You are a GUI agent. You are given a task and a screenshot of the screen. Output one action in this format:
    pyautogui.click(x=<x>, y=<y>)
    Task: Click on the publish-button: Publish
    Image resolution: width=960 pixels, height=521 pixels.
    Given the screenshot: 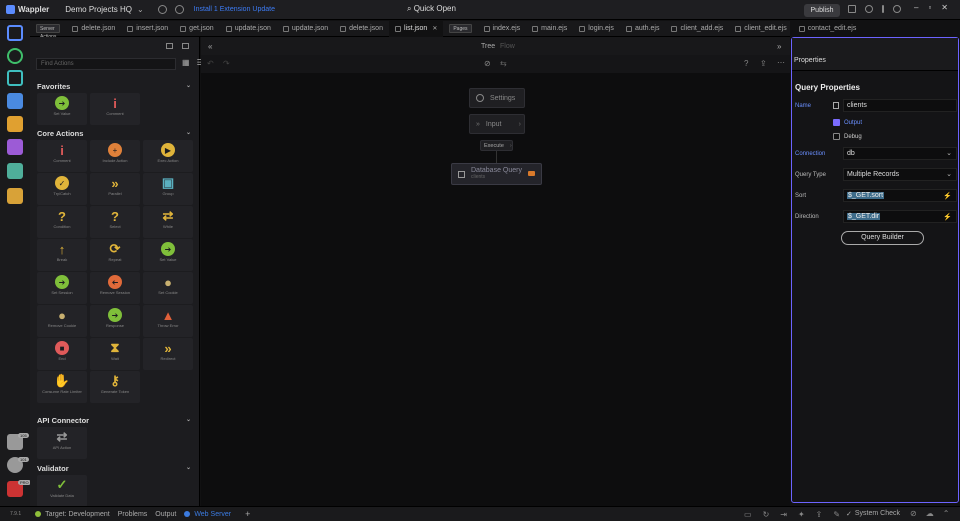 What is the action you would take?
    pyautogui.click(x=822, y=10)
    